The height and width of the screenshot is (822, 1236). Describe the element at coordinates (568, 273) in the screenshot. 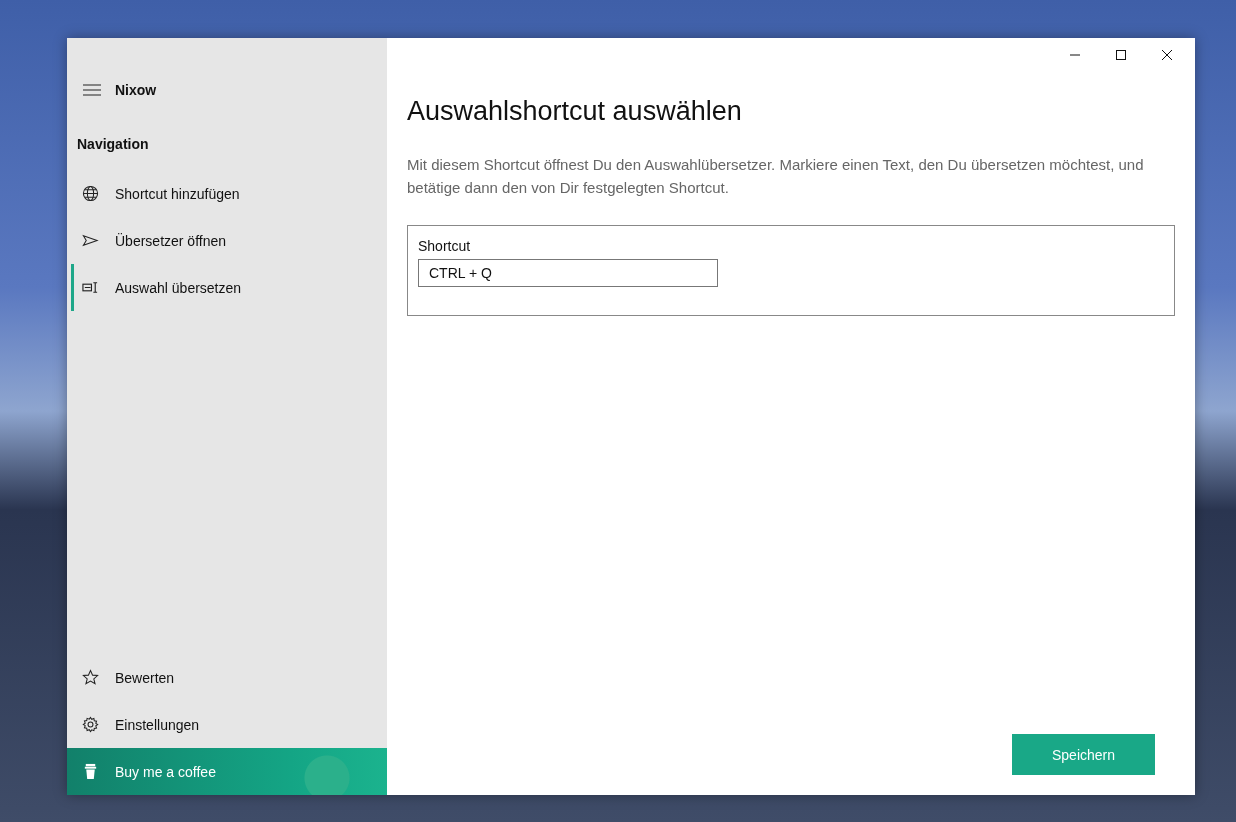

I see `shortcut-input-field: CTRL + Q` at that location.